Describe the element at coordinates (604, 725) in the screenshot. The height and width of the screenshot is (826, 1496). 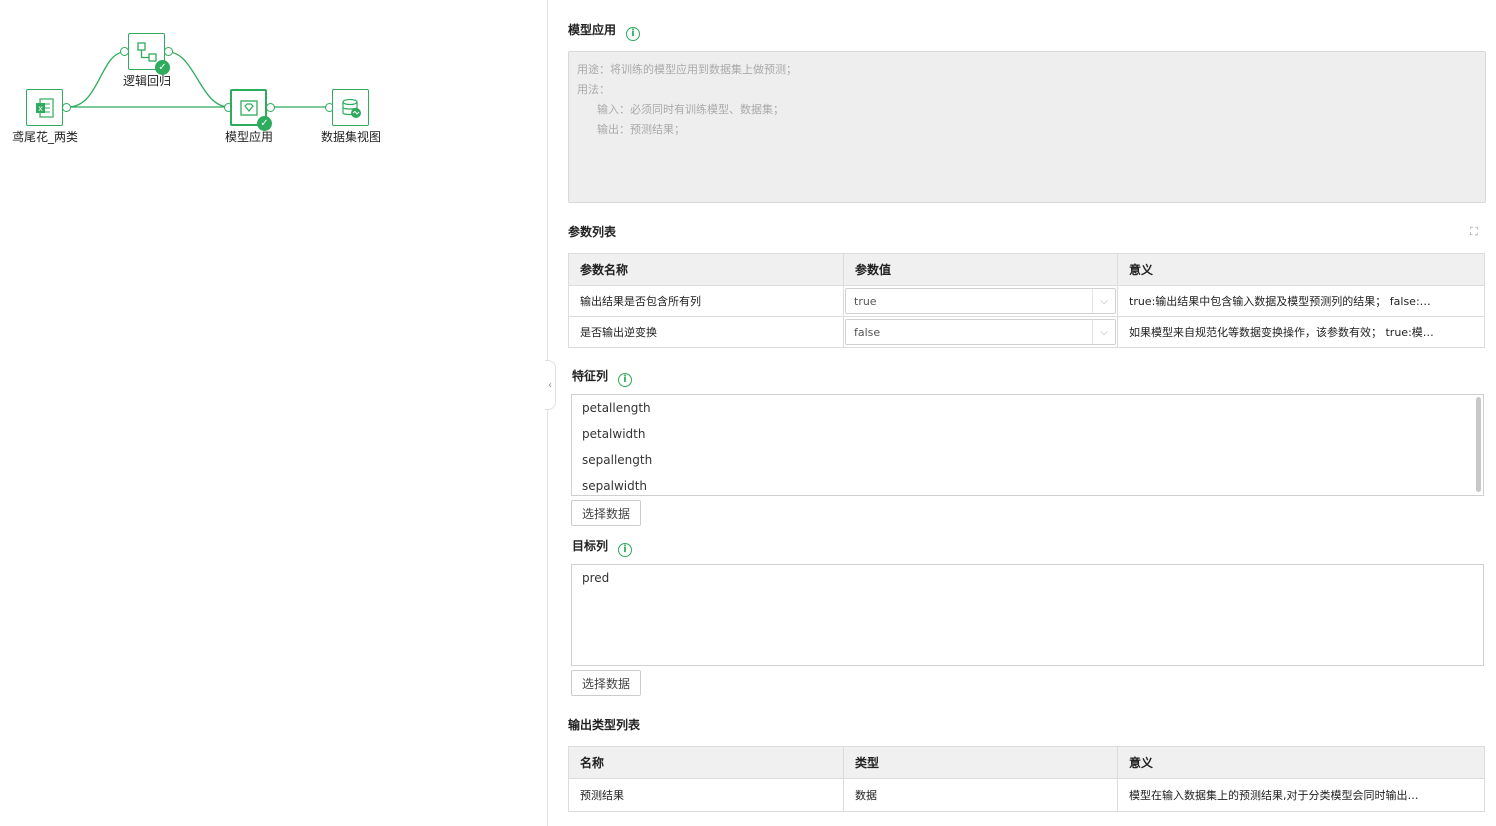
I see `output-types-title: 输出类型列表` at that location.